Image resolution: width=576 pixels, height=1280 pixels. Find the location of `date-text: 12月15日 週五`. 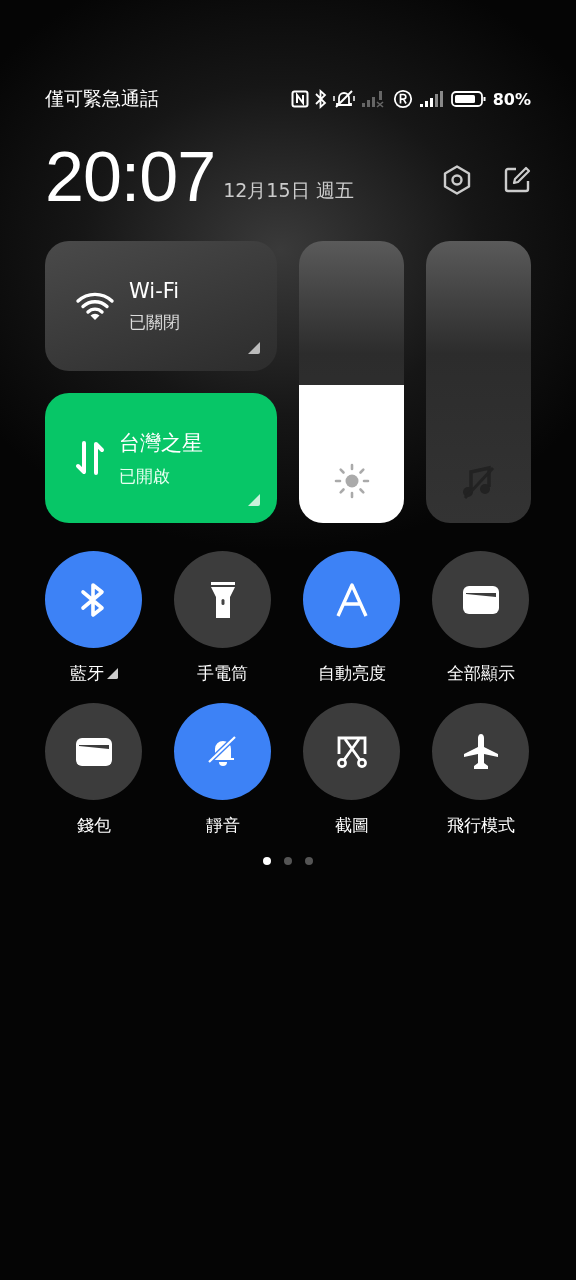

date-text: 12月15日 週五 is located at coordinates (288, 190).